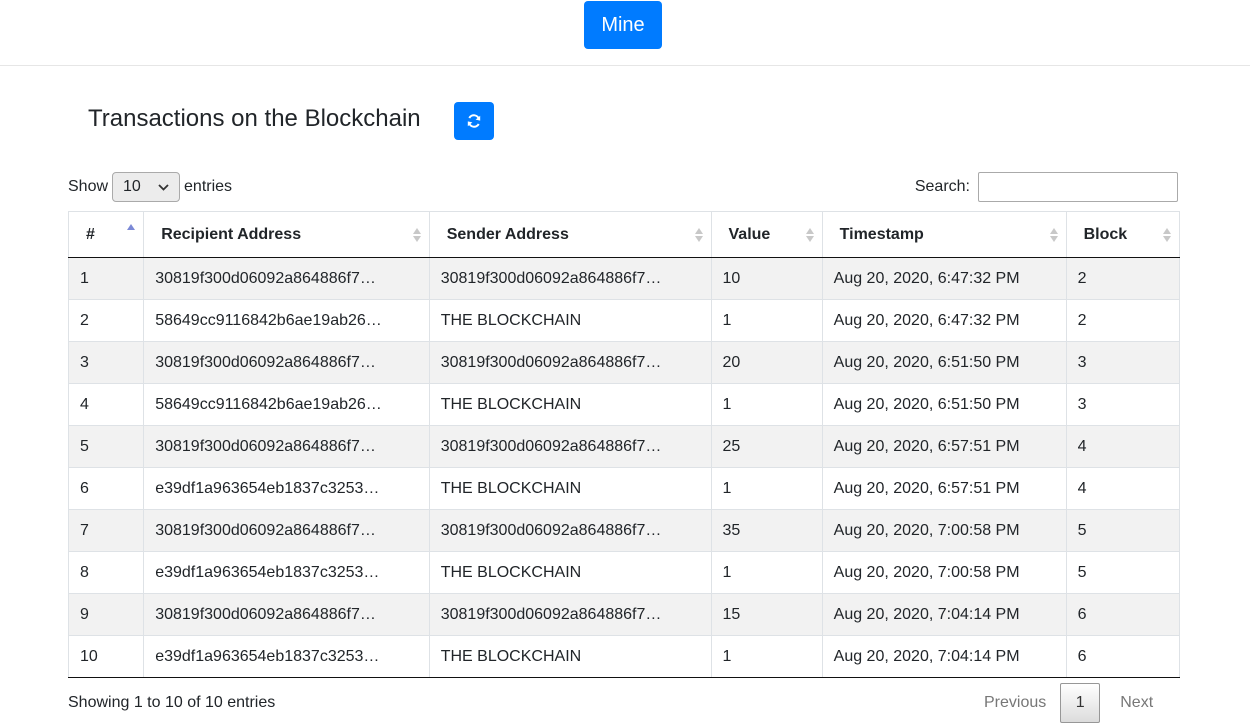  Describe the element at coordinates (766, 530) in the screenshot. I see `cell-value: 35` at that location.